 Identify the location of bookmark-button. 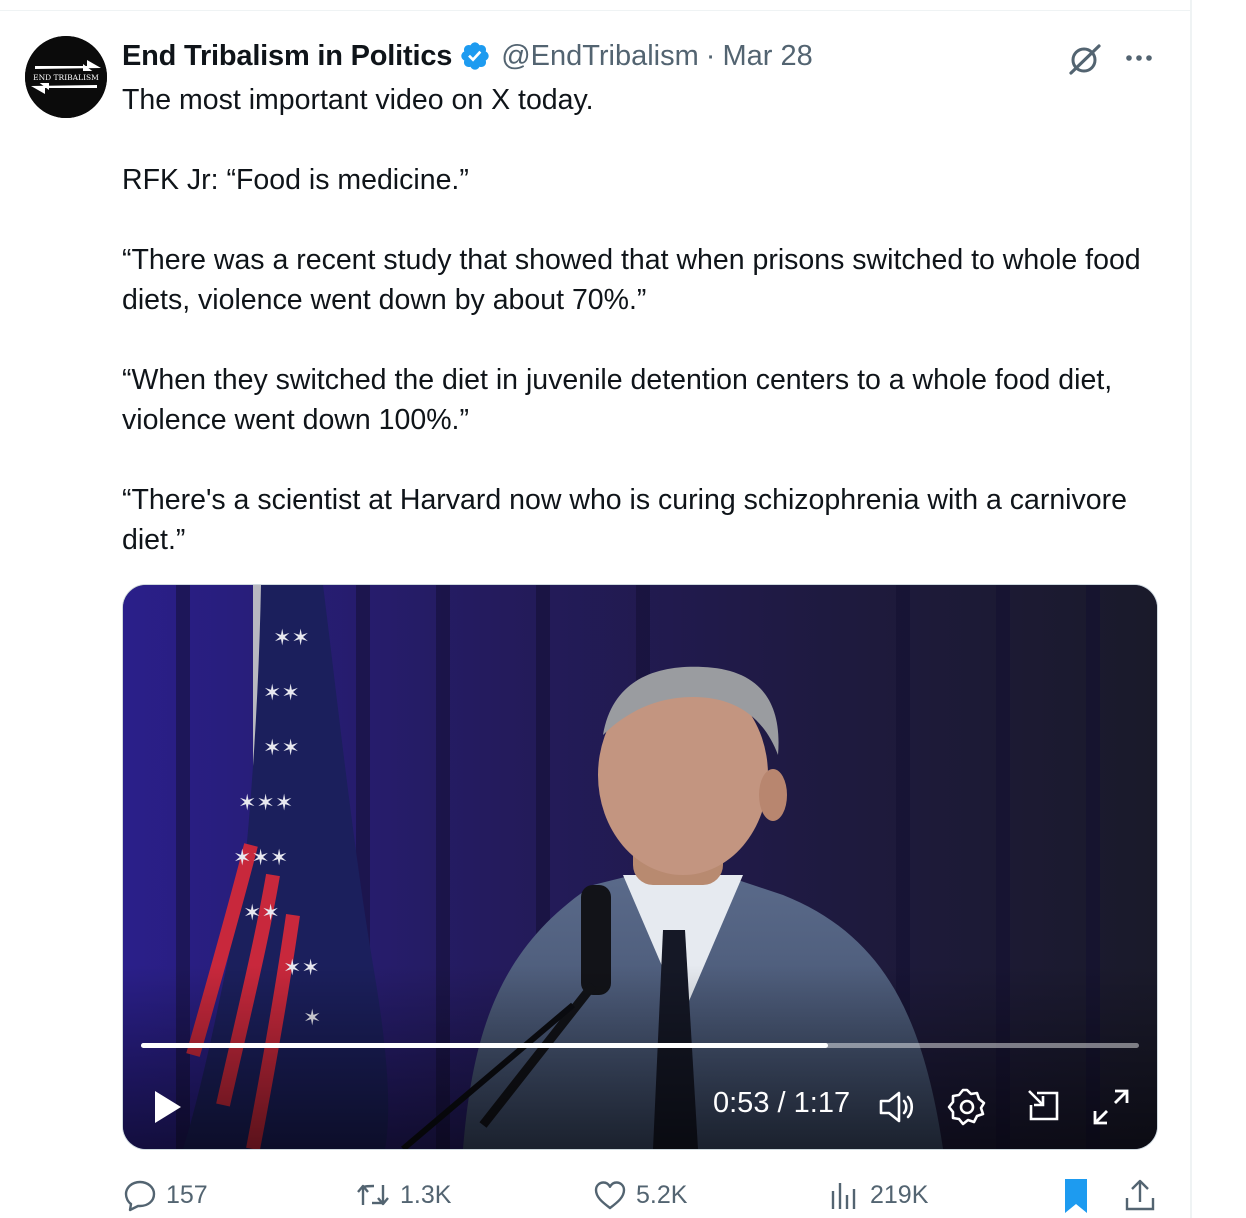
(1080, 1195).